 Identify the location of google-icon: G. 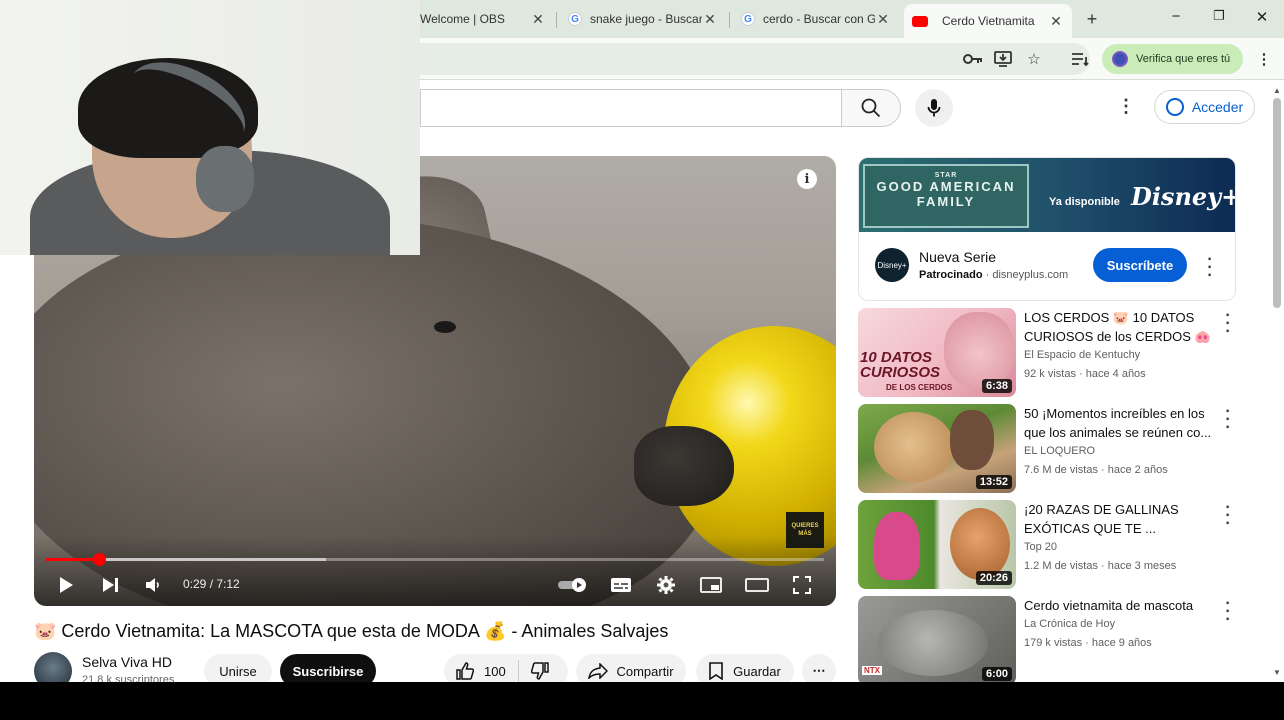
(748, 19).